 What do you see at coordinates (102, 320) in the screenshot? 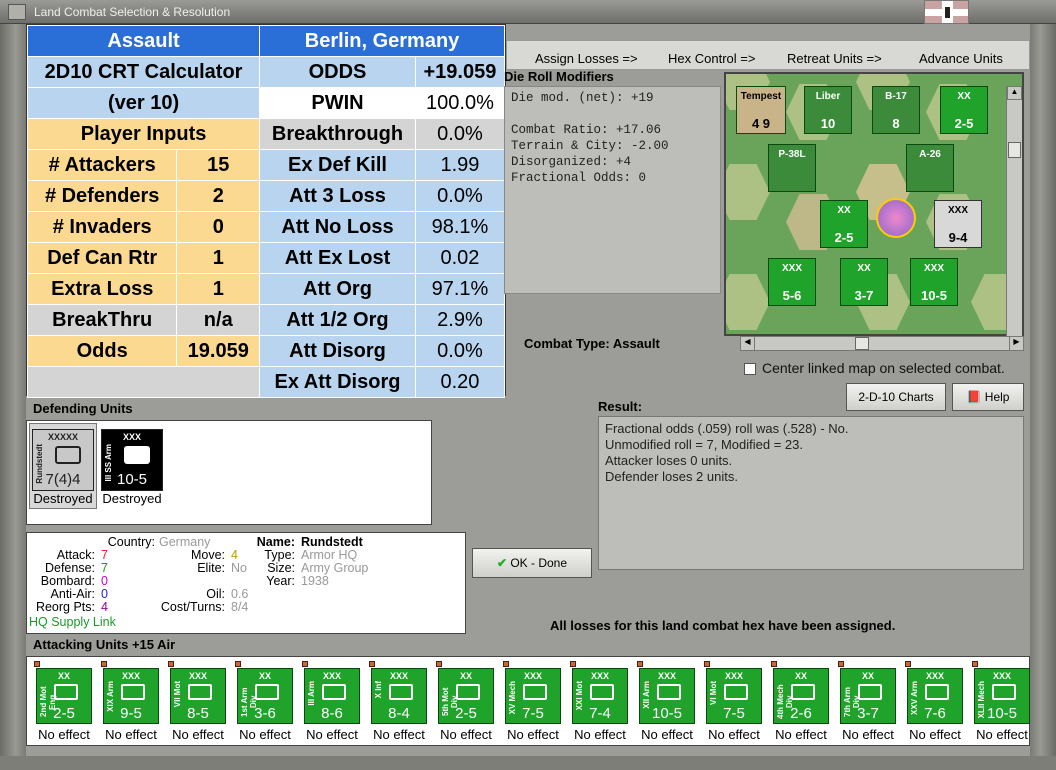
I see `crt-input-label: BreakThru` at bounding box center [102, 320].